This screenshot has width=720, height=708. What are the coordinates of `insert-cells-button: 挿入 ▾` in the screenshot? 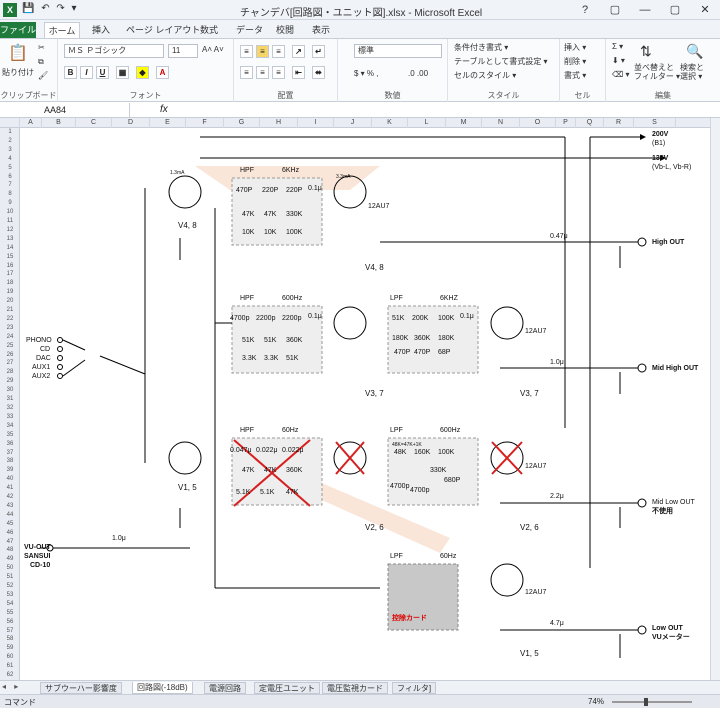 It's located at (575, 47).